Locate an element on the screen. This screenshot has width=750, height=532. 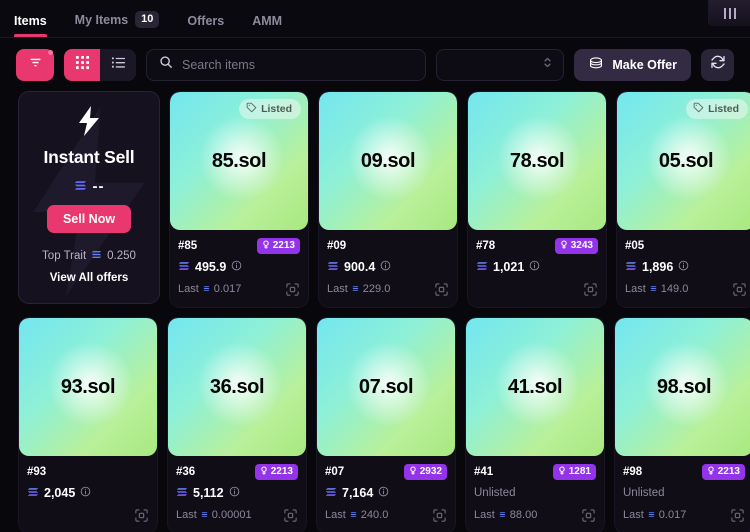
nft-name: 85.sol is located at coordinates (239, 160).